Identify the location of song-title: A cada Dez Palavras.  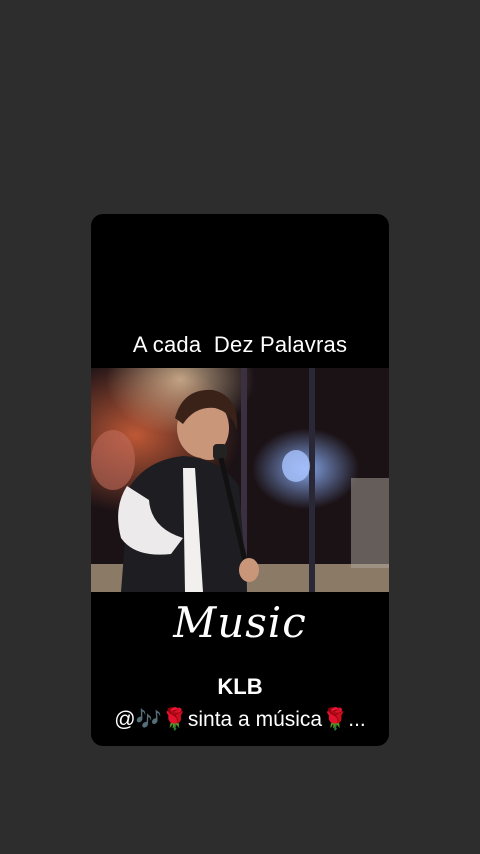
(240, 344).